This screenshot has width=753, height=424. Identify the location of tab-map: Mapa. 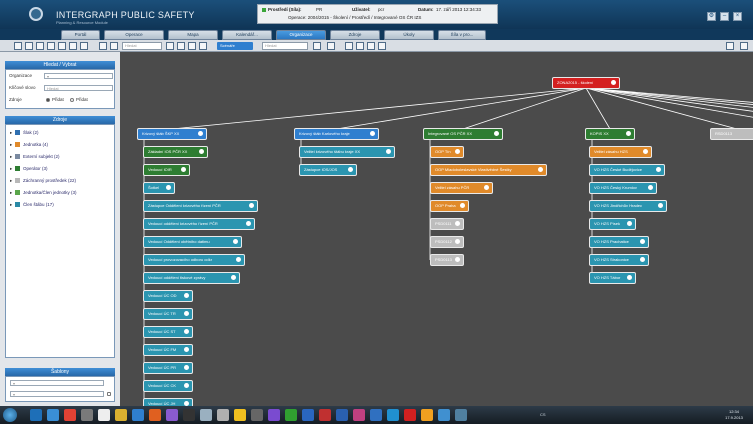
(193, 35).